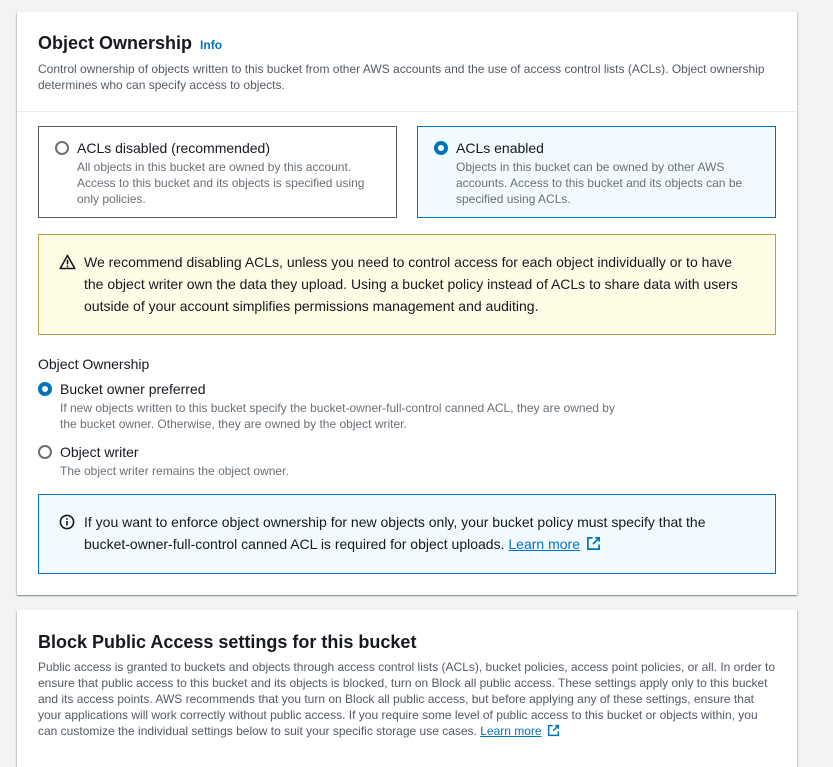  What do you see at coordinates (544, 544) in the screenshot?
I see `learn-more-link: Learn more` at bounding box center [544, 544].